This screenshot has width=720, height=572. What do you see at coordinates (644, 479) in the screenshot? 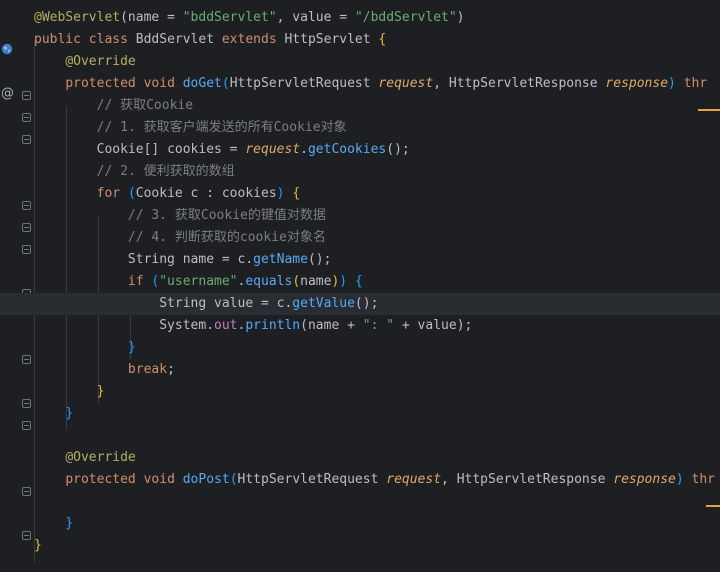
I see `code-token: response` at bounding box center [644, 479].